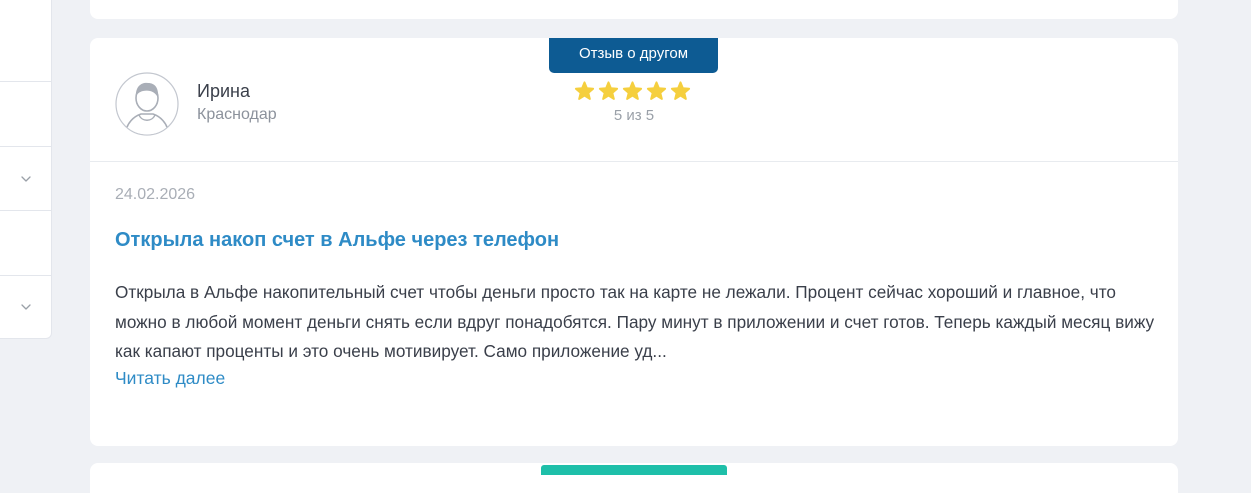  I want to click on review-date: 24.02.2026, so click(155, 194).